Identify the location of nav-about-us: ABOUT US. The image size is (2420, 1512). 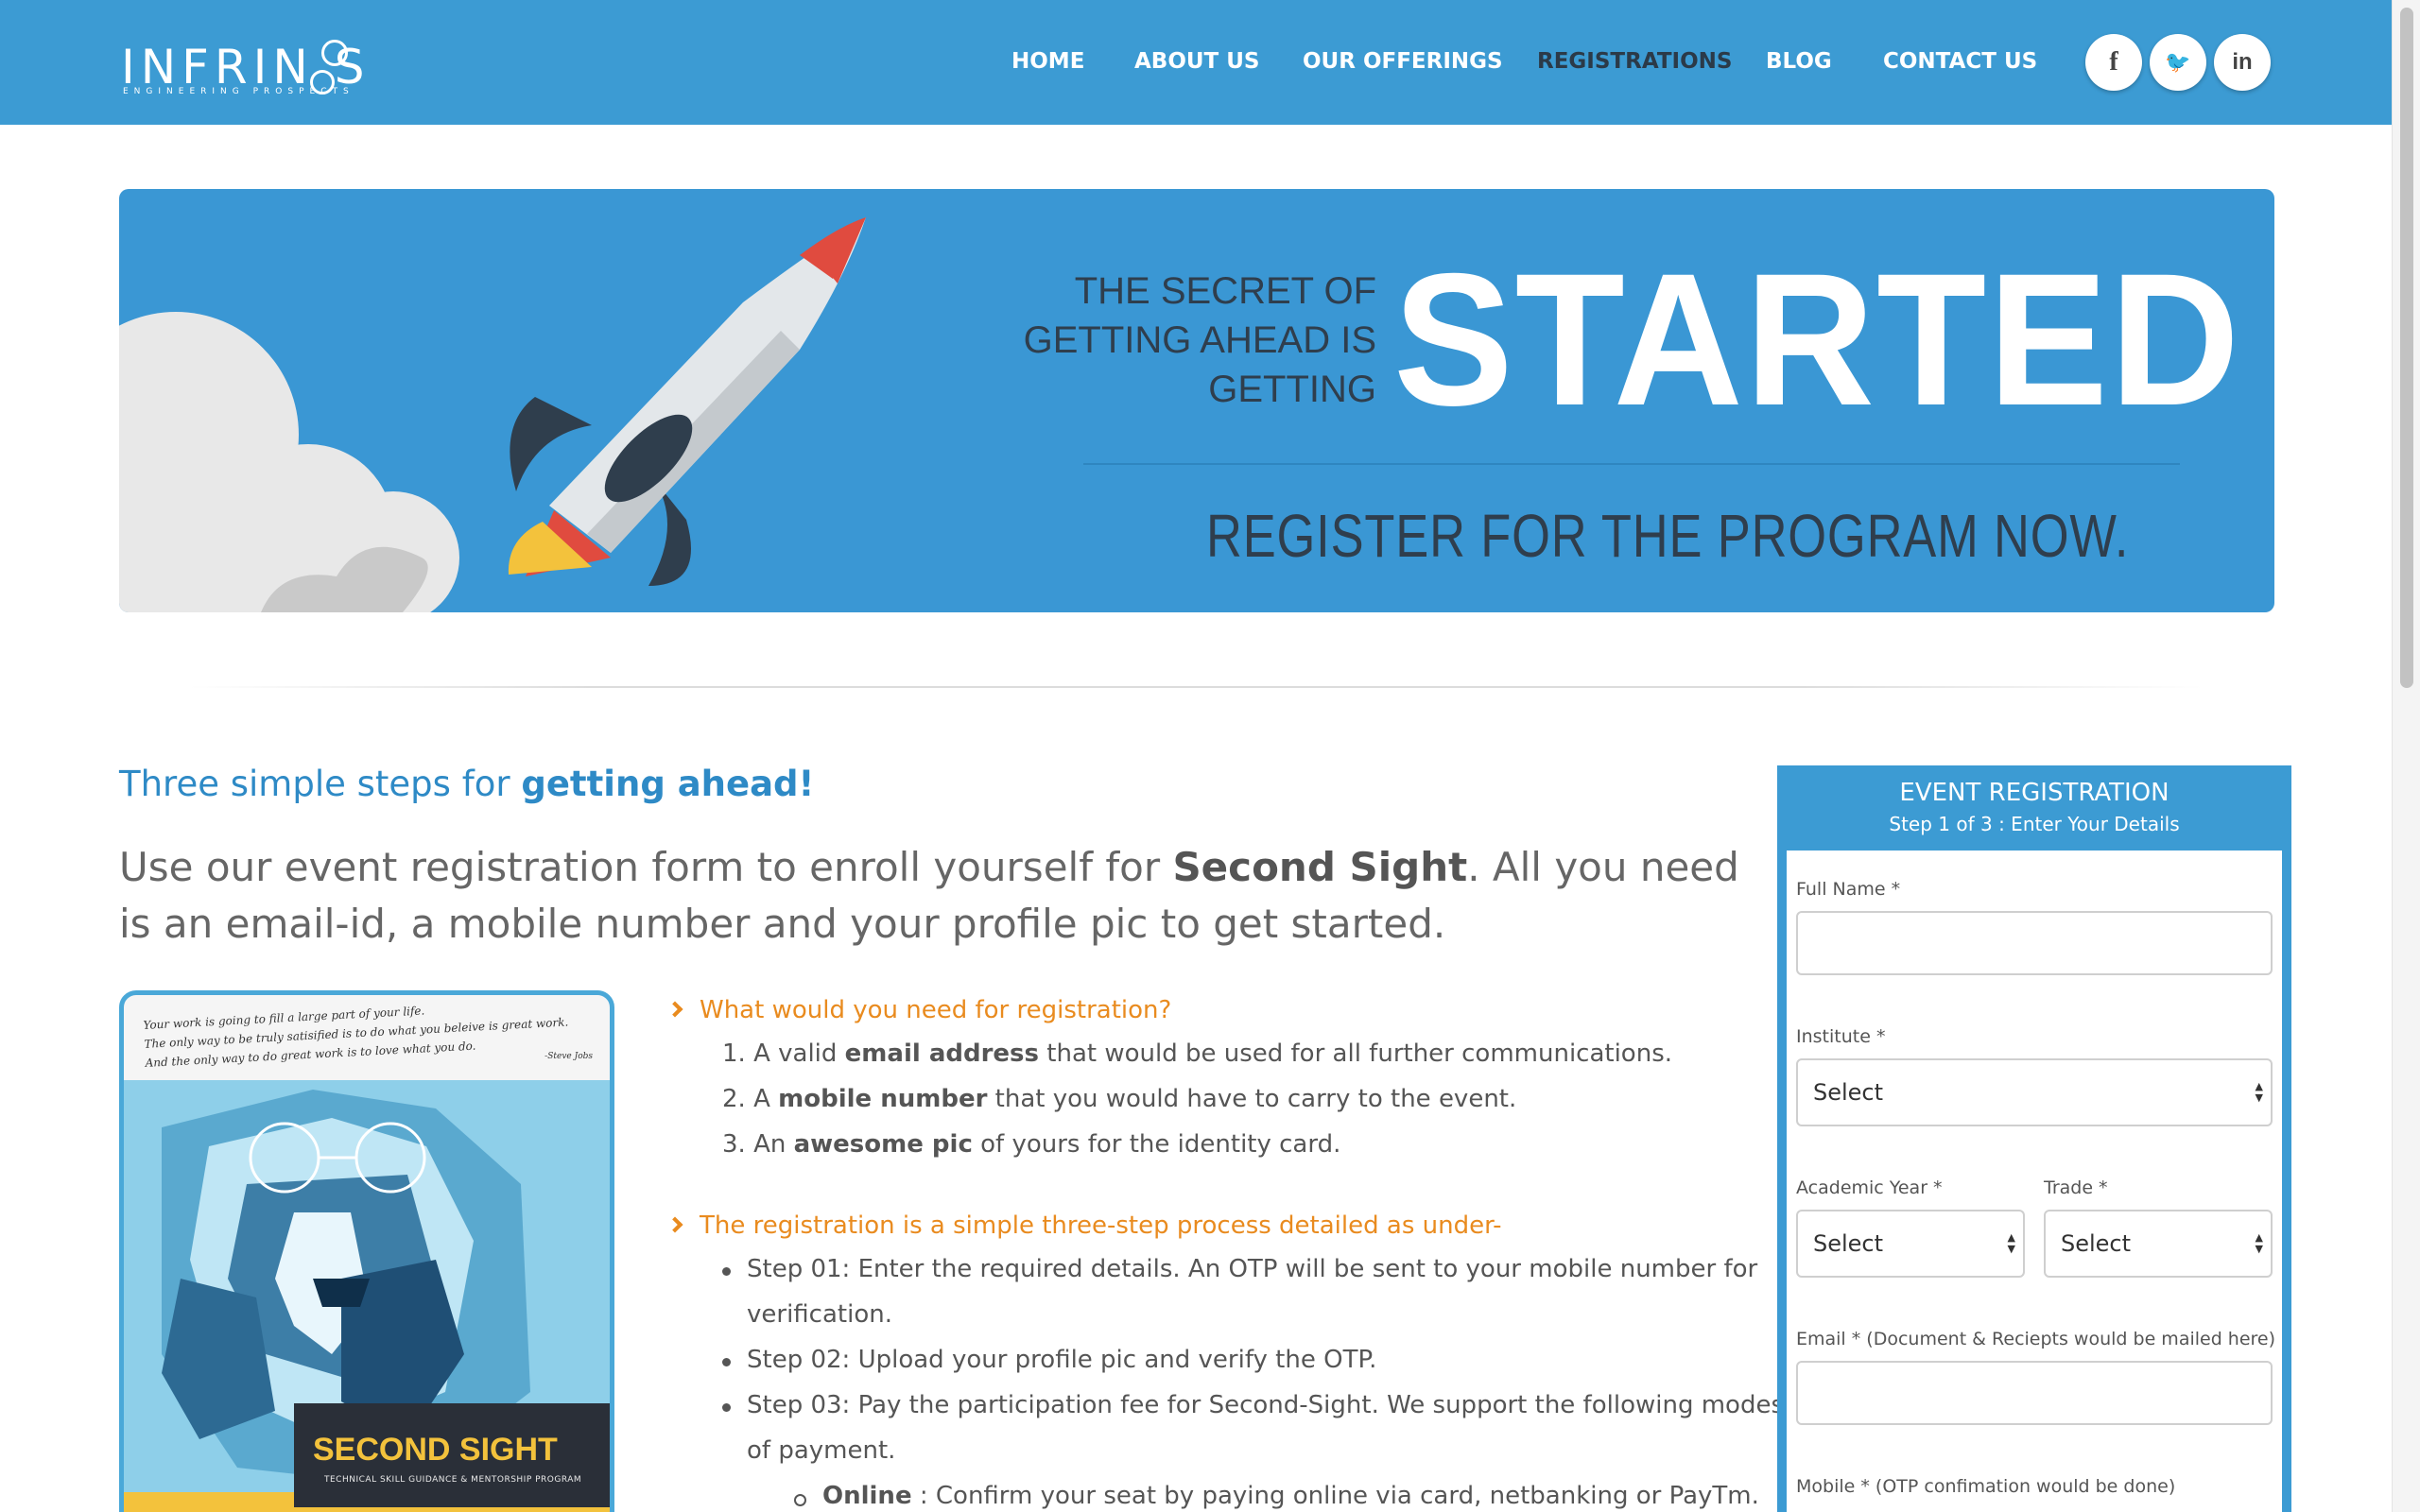
(1197, 61).